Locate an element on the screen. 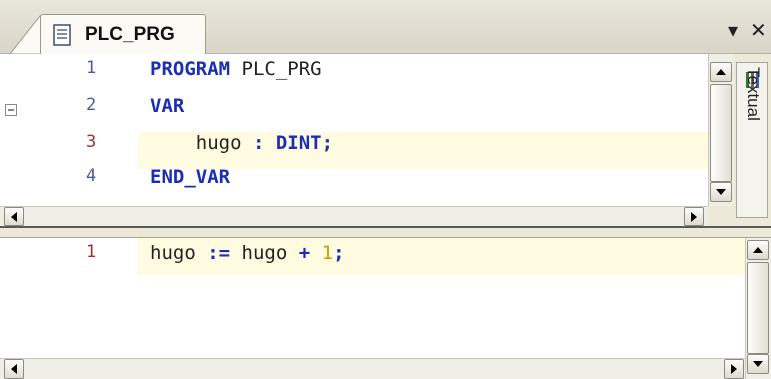  code-token: VAR is located at coordinates (167, 106).